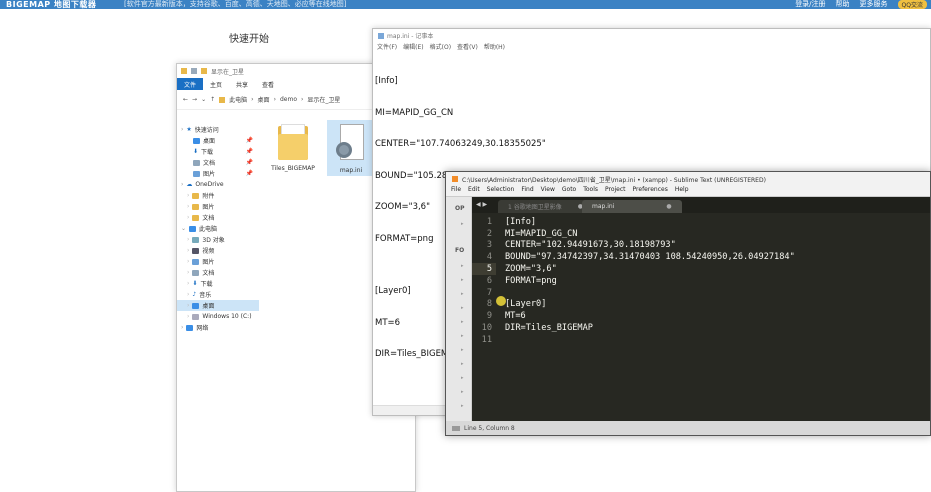 This screenshot has width=931, height=492. Describe the element at coordinates (218, 294) in the screenshot. I see `nav-item-music: › ♪ 音乐` at that location.